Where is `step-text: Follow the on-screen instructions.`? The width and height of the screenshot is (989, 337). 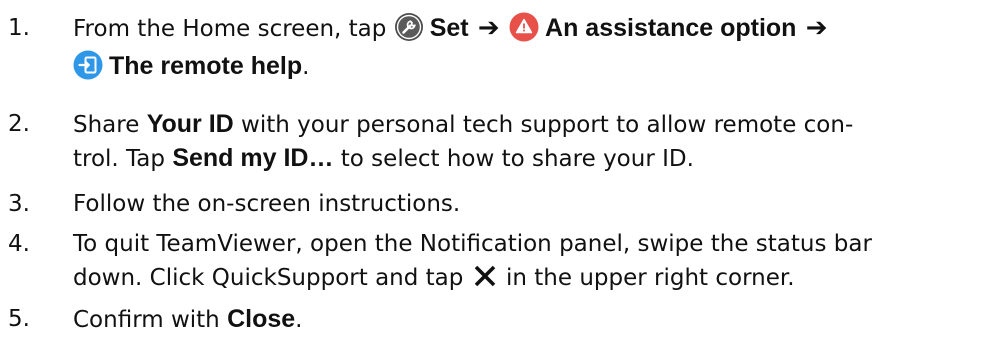
step-text: Follow the on-screen instructions. is located at coordinates (267, 204).